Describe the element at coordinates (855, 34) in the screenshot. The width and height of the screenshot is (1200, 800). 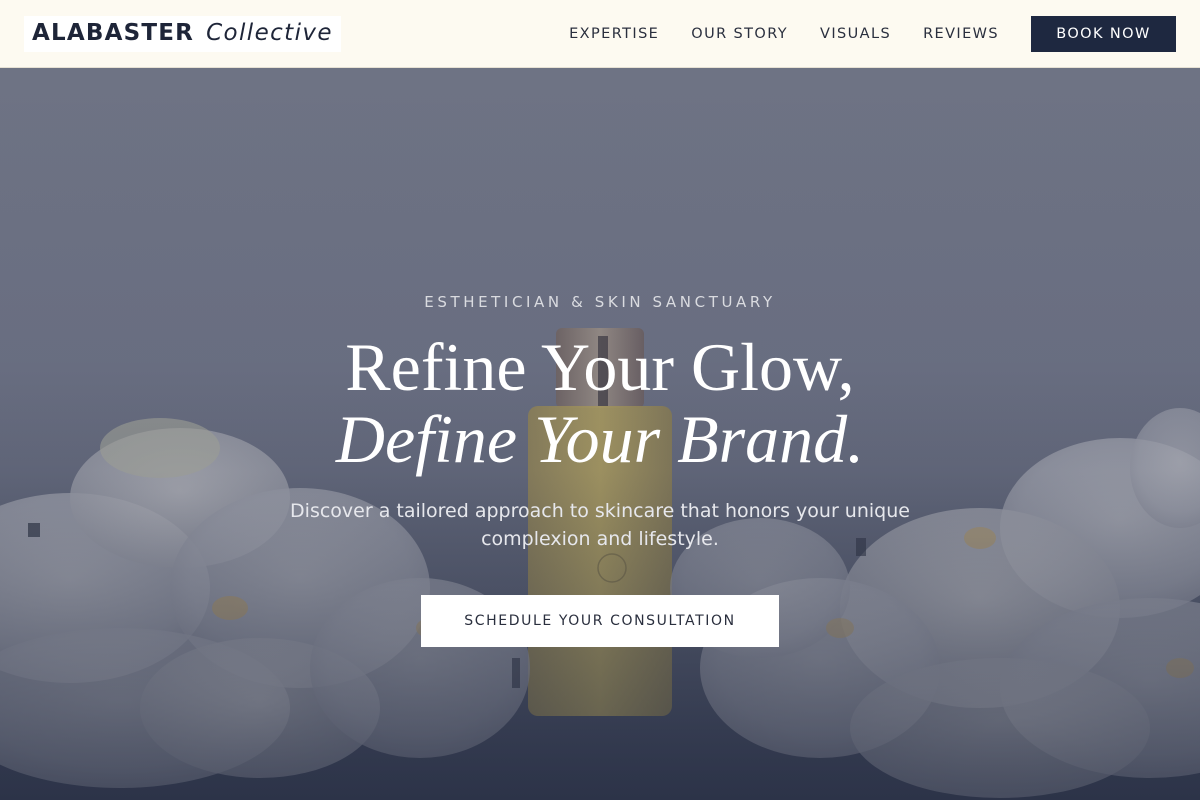
I see `nav-link-visuals: VISUALS` at that location.